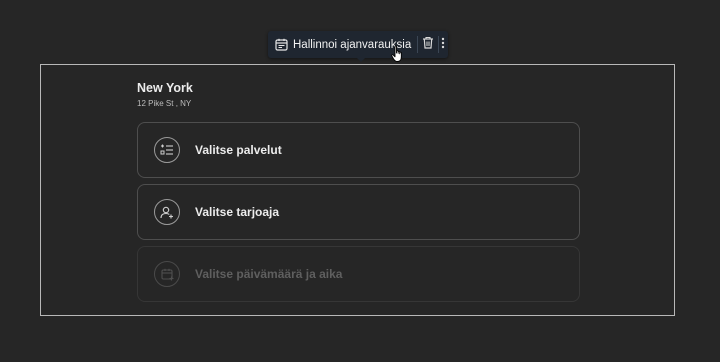 This screenshot has height=362, width=720. What do you see at coordinates (358, 44) in the screenshot?
I see `block-toolbar: Hallinnoi ajanvarauksia` at bounding box center [358, 44].